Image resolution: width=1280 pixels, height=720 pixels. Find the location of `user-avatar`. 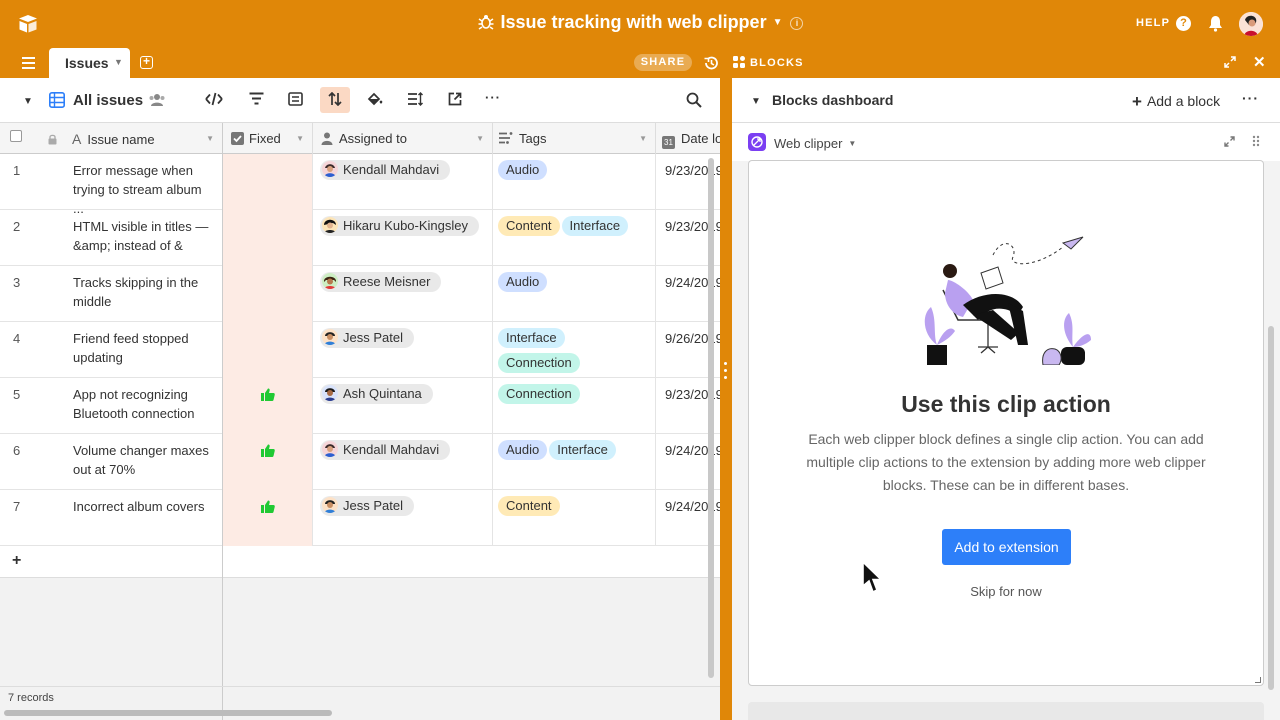

user-avatar is located at coordinates (1251, 24).